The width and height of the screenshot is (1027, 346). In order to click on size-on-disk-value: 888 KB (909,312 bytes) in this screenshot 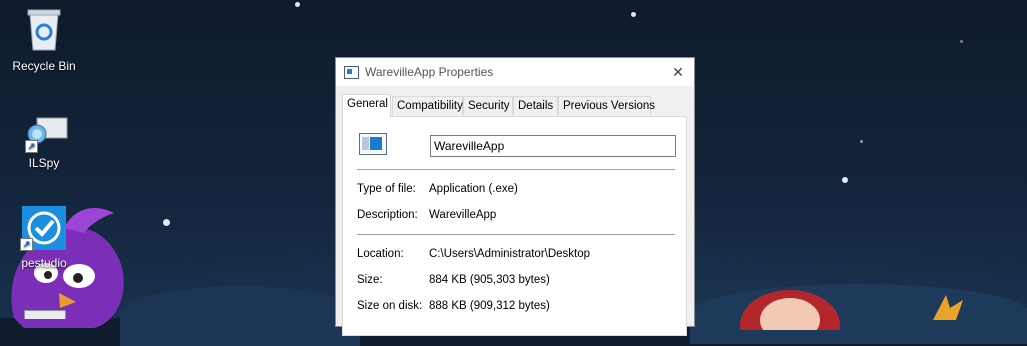, I will do `click(489, 306)`.